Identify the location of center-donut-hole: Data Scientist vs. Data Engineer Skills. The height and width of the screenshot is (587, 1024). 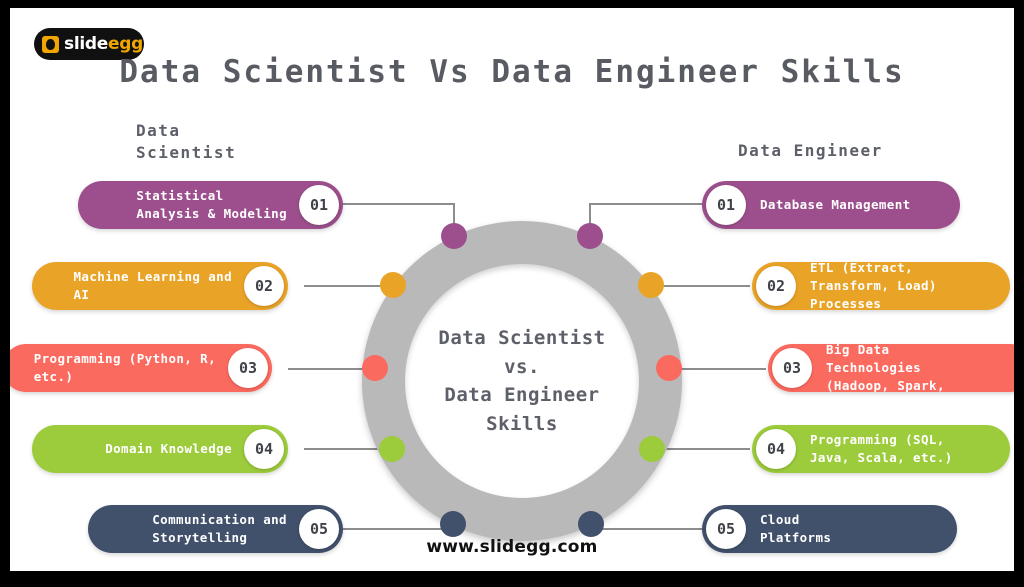
(522, 381).